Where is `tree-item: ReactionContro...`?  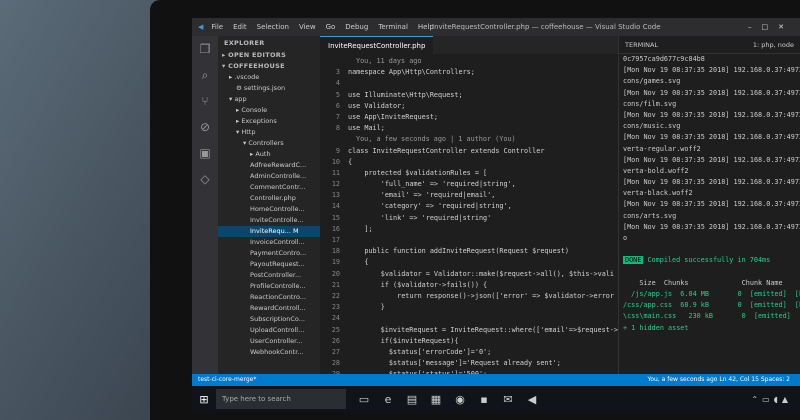
tree-item: ReactionContro... is located at coordinates (269, 297).